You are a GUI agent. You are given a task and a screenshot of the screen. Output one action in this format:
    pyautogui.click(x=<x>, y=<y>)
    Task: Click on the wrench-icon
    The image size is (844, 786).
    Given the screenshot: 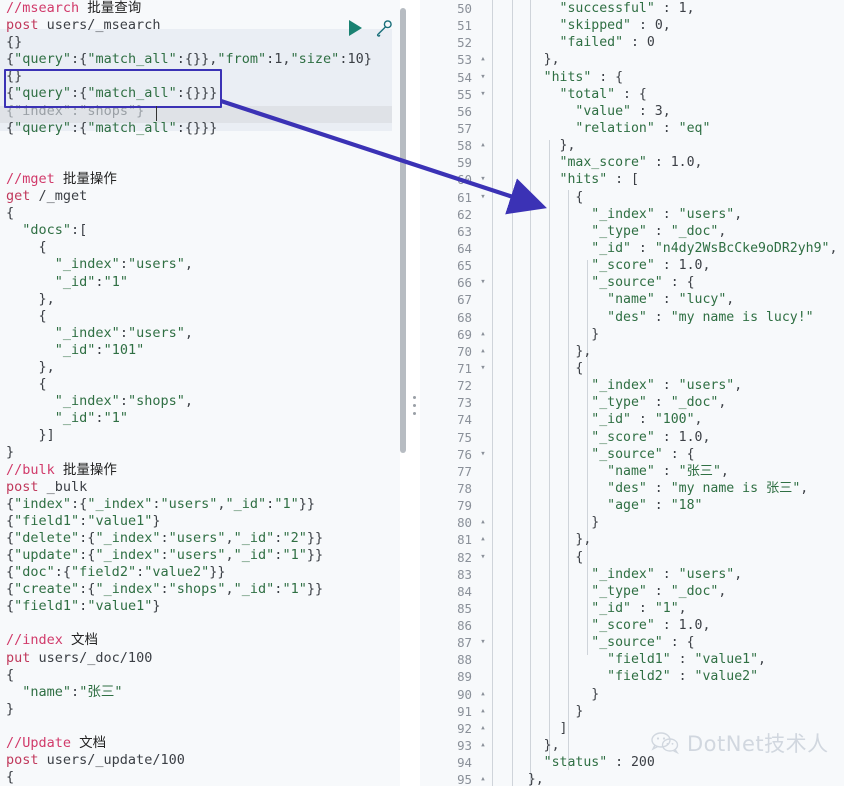 What is the action you would take?
    pyautogui.click(x=384, y=28)
    